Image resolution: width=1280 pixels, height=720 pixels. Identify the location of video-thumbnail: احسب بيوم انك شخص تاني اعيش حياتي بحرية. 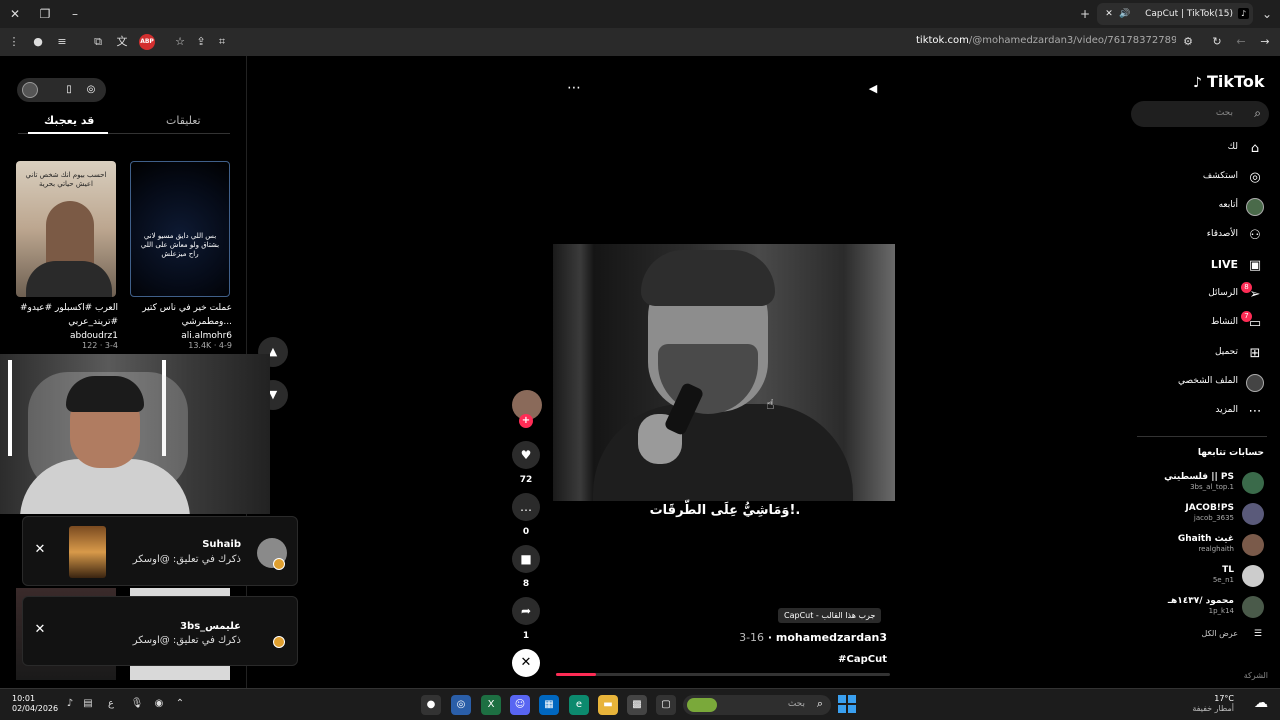
(66, 229).